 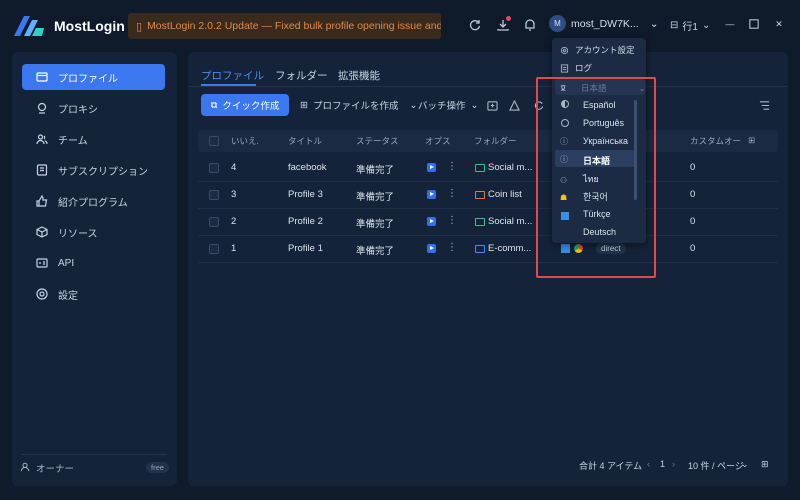 What do you see at coordinates (245, 105) in the screenshot?
I see `quick-create-button: ⧉ クイック作成` at bounding box center [245, 105].